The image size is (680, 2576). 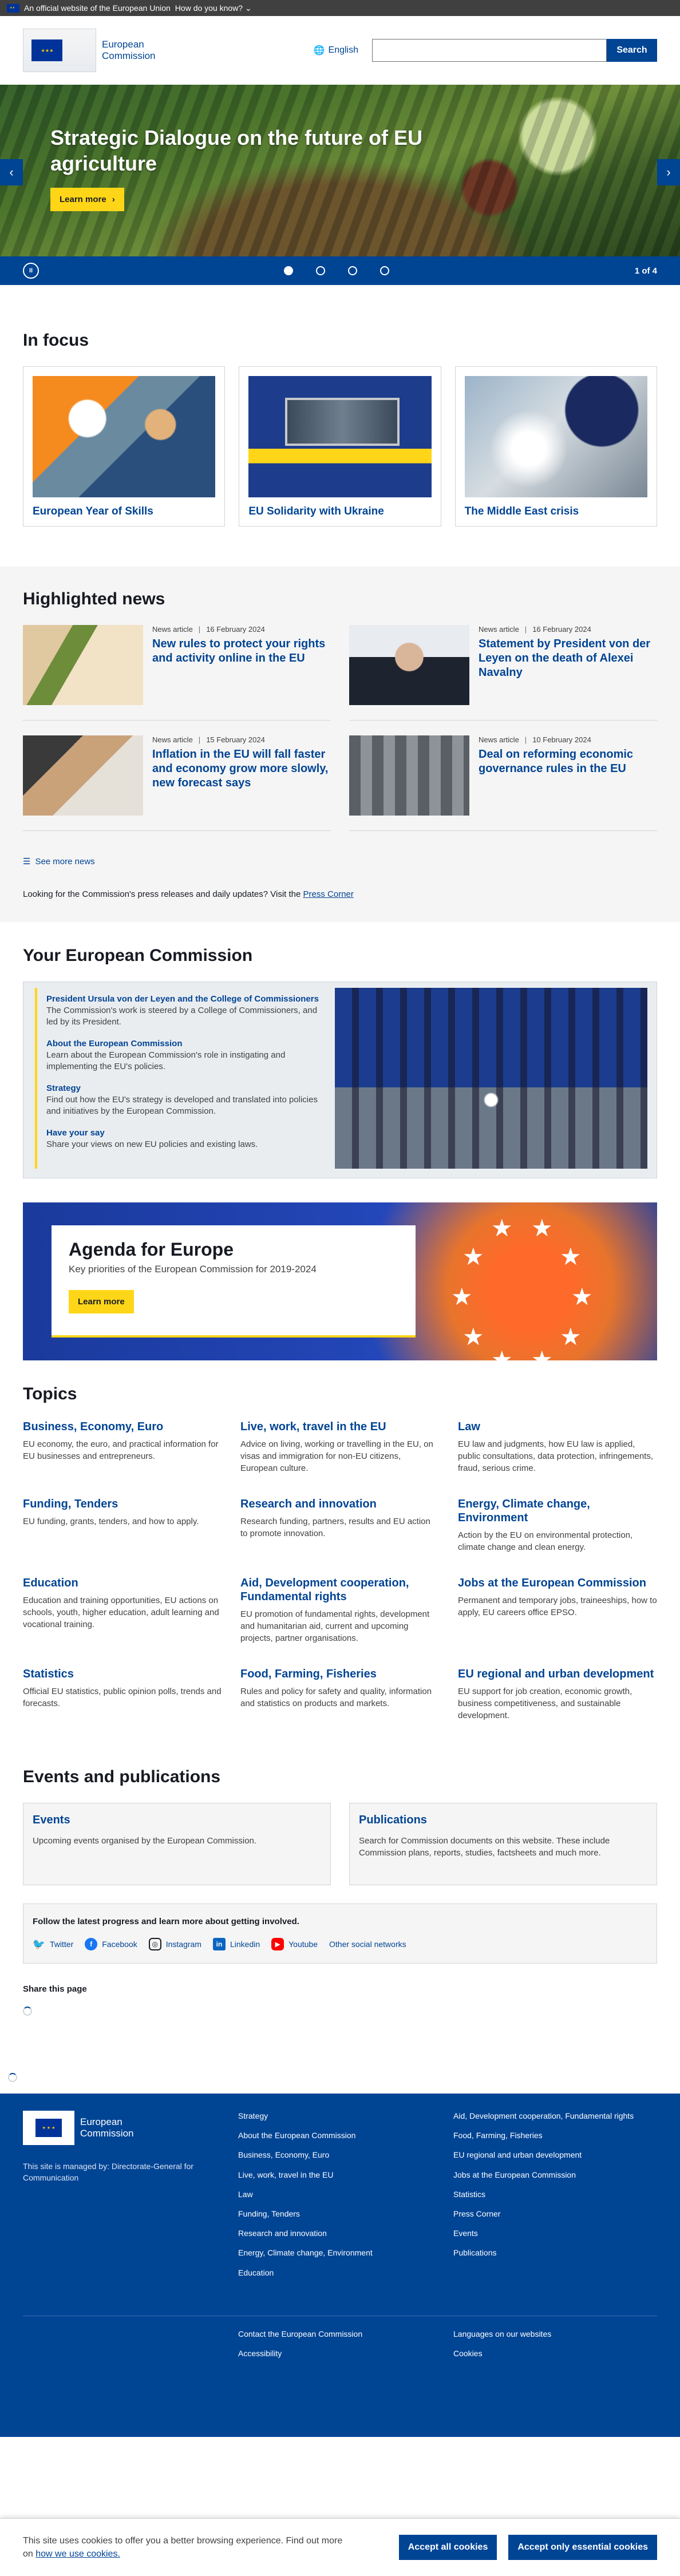 I want to click on carousel-counter: 1 of 4, so click(x=645, y=271).